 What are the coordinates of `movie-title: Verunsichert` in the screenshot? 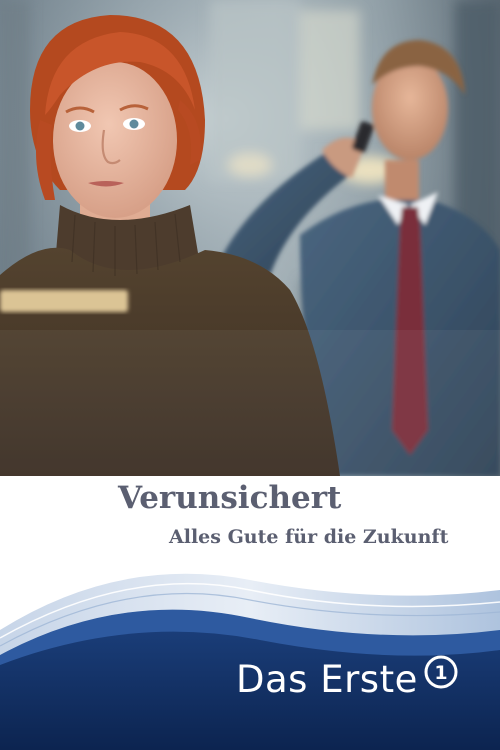 It's located at (230, 498).